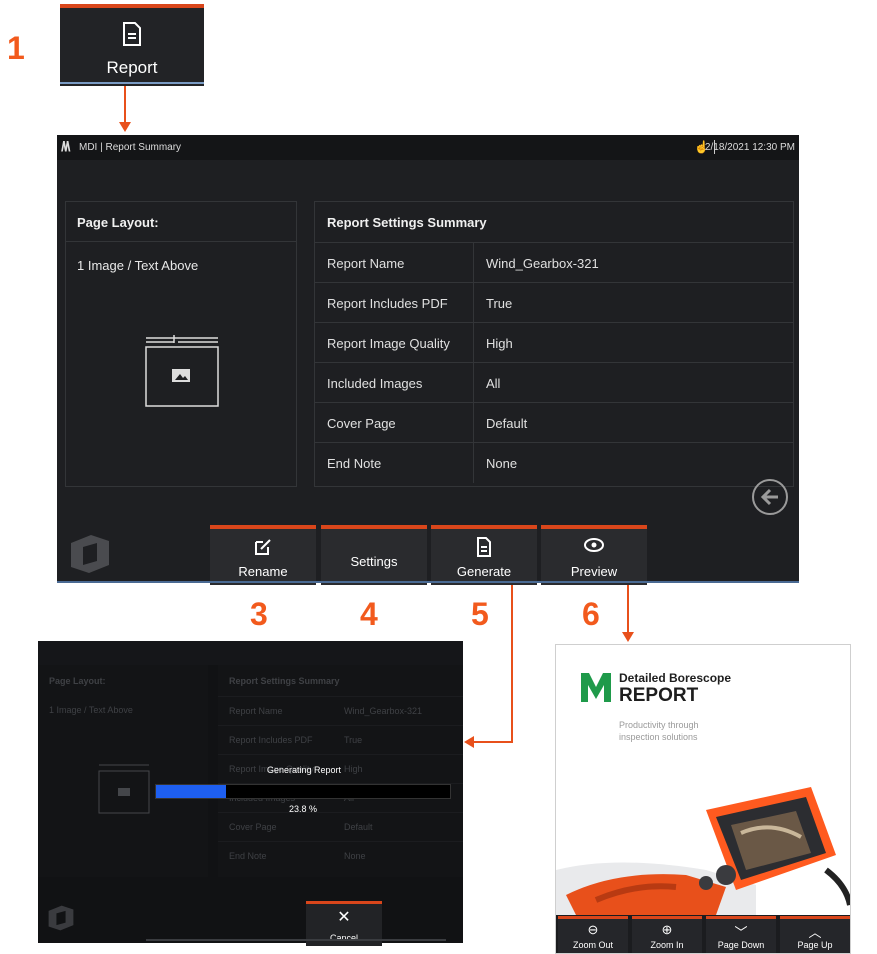 The image size is (877, 954). Describe the element at coordinates (554, 382) in the screenshot. I see `summary-row: Included Images All` at that location.